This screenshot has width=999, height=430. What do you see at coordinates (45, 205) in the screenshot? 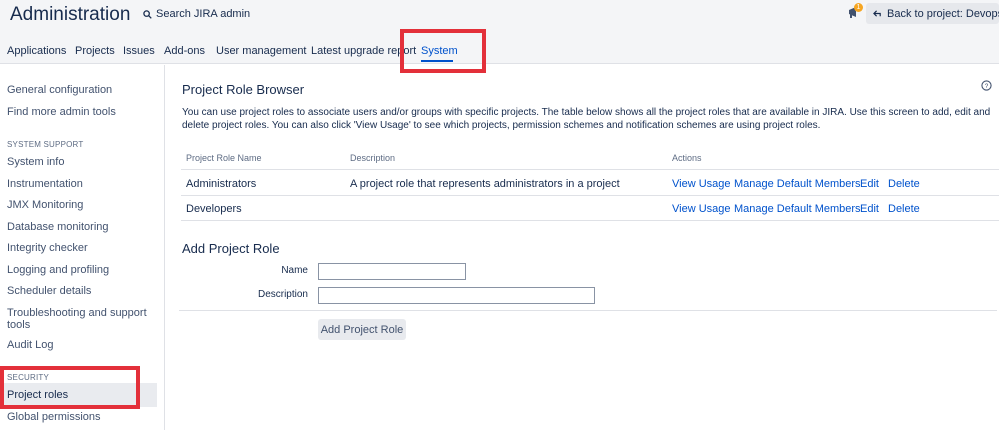
I see `sidebar-item-jmx-monitoring: JMX Monitoring` at bounding box center [45, 205].